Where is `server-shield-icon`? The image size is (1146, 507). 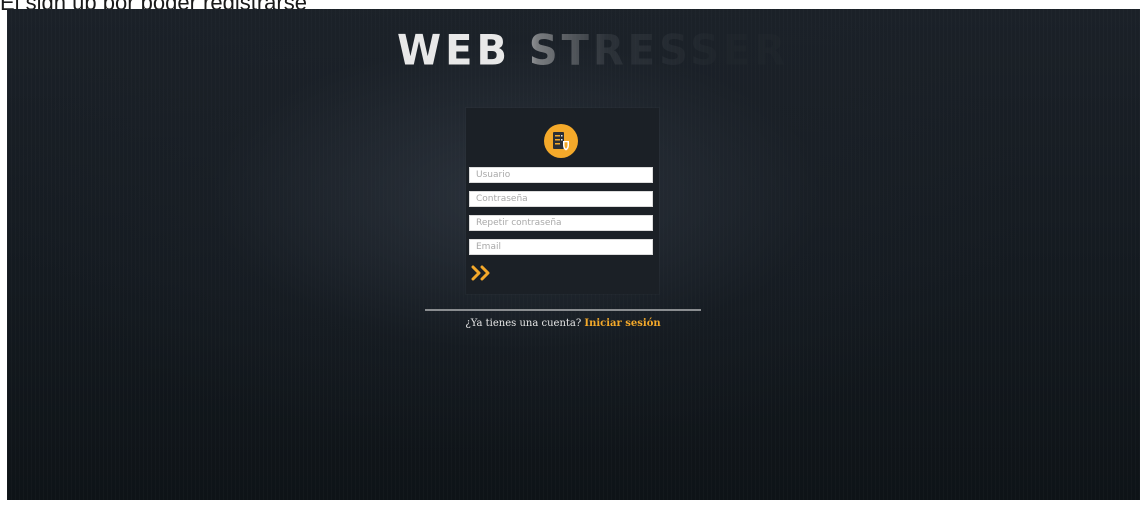
server-shield-icon is located at coordinates (561, 141).